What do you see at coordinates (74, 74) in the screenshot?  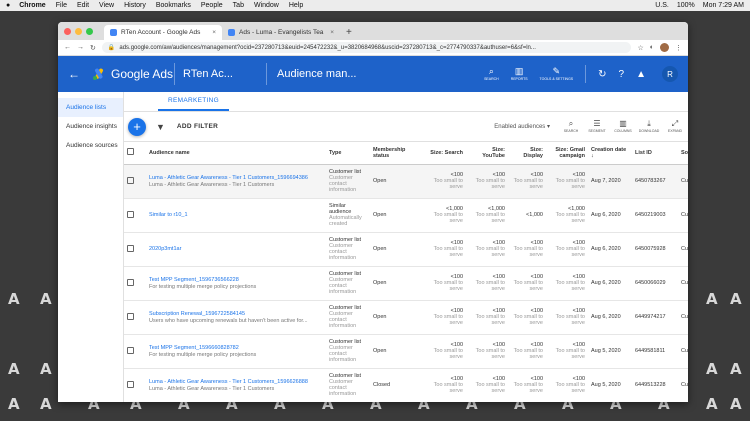 I see `back-arrow-icon: ←` at bounding box center [74, 74].